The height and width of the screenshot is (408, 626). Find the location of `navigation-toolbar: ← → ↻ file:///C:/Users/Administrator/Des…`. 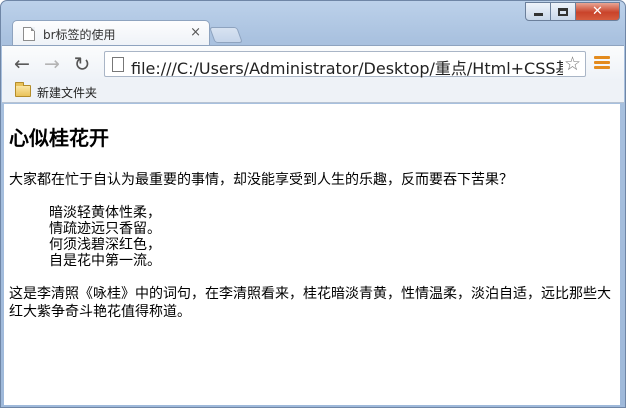

navigation-toolbar: ← → ↻ file:///C:/Users/Administrator/Des… is located at coordinates (313, 63).